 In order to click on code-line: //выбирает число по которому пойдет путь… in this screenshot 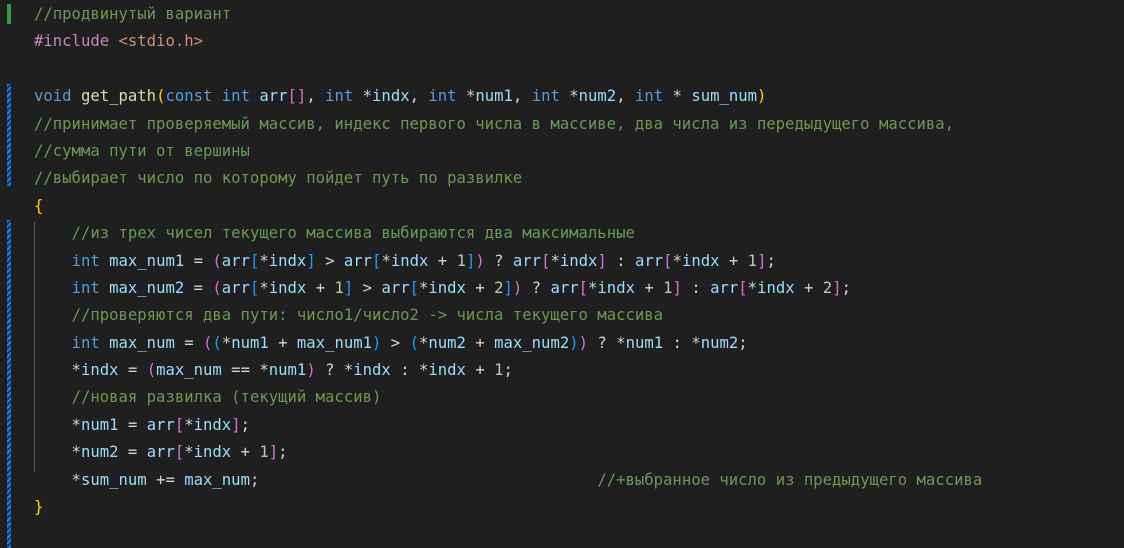, I will do `click(508, 178)`.